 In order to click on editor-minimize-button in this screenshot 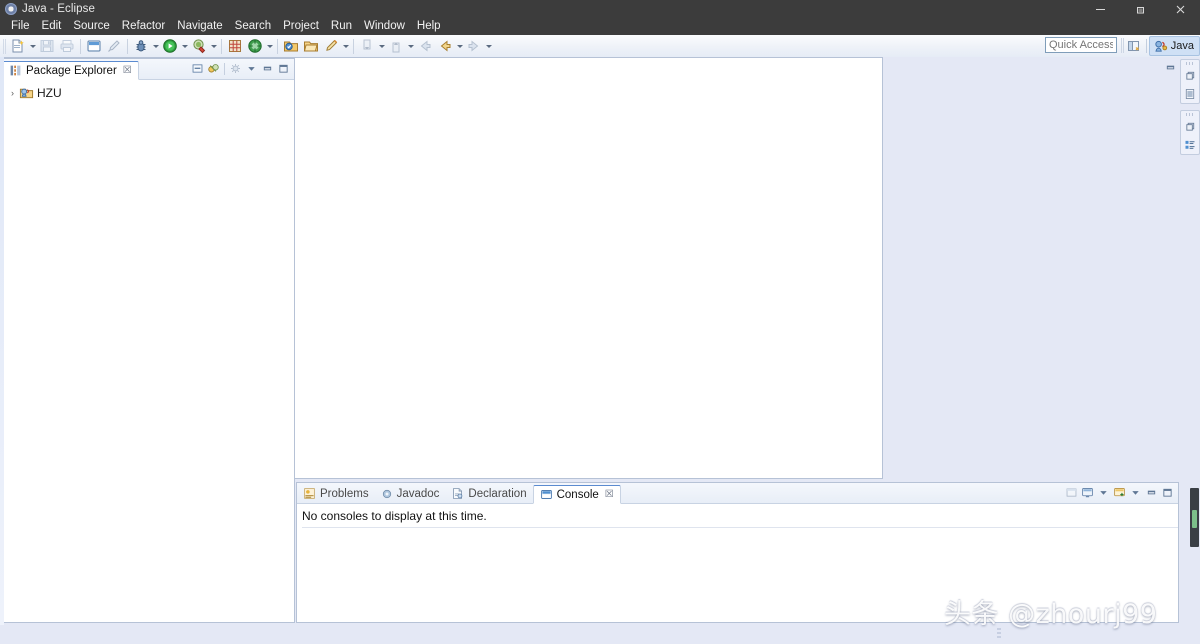, I will do `click(1170, 67)`.